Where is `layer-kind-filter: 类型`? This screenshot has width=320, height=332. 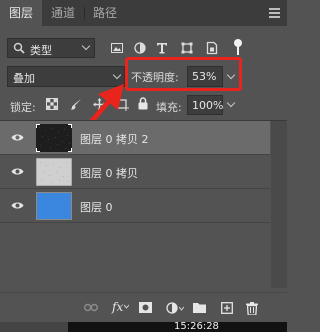 layer-kind-filter: 类型 is located at coordinates (51, 48).